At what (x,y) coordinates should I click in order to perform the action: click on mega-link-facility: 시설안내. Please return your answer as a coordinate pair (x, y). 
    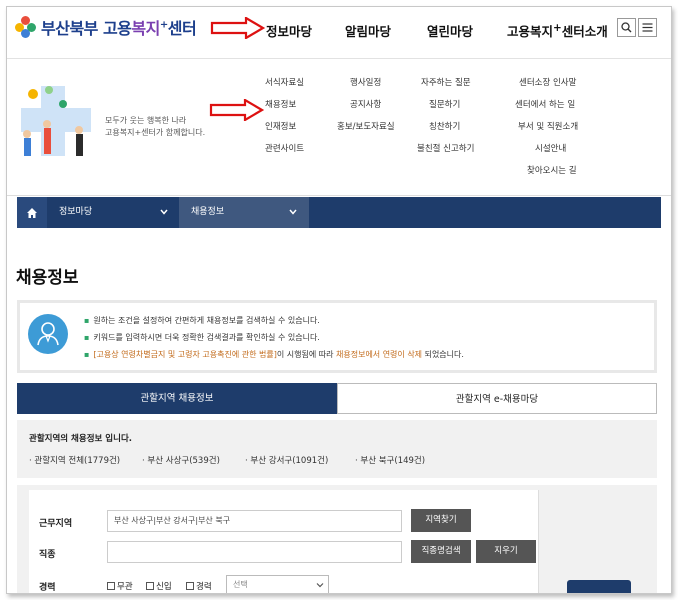
    Looking at the image, I should click on (546, 153).